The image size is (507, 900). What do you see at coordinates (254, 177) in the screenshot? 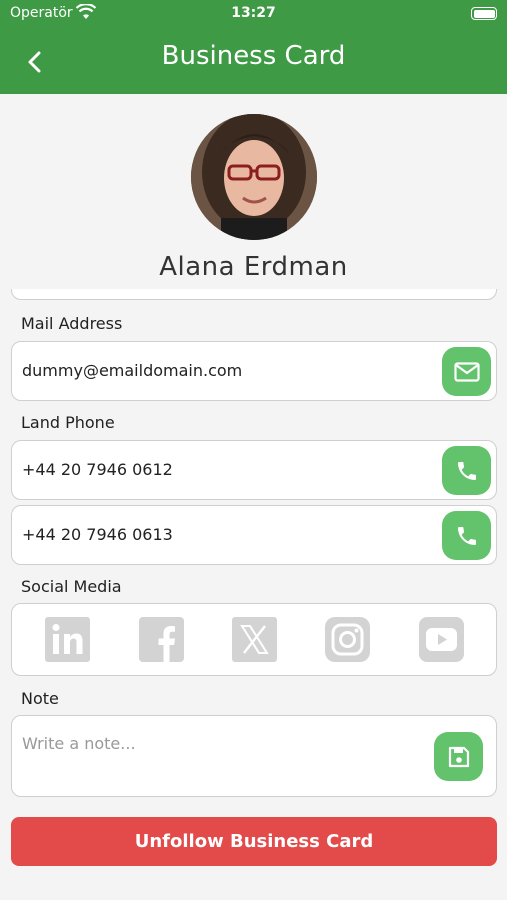
I see `avatar` at bounding box center [254, 177].